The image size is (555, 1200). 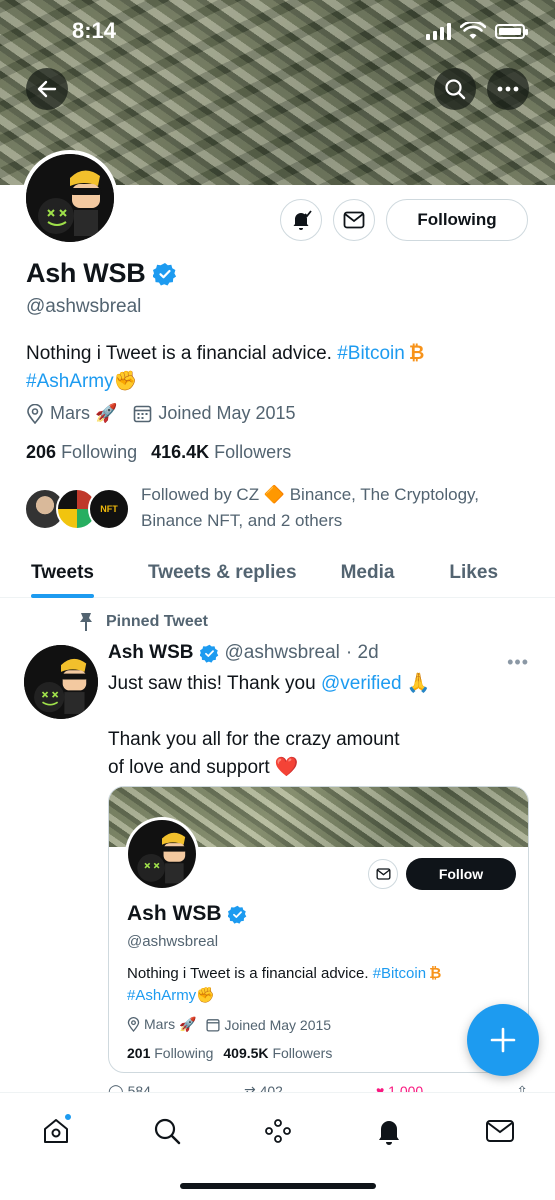 I want to click on notifications-toggle-button, so click(x=301, y=220).